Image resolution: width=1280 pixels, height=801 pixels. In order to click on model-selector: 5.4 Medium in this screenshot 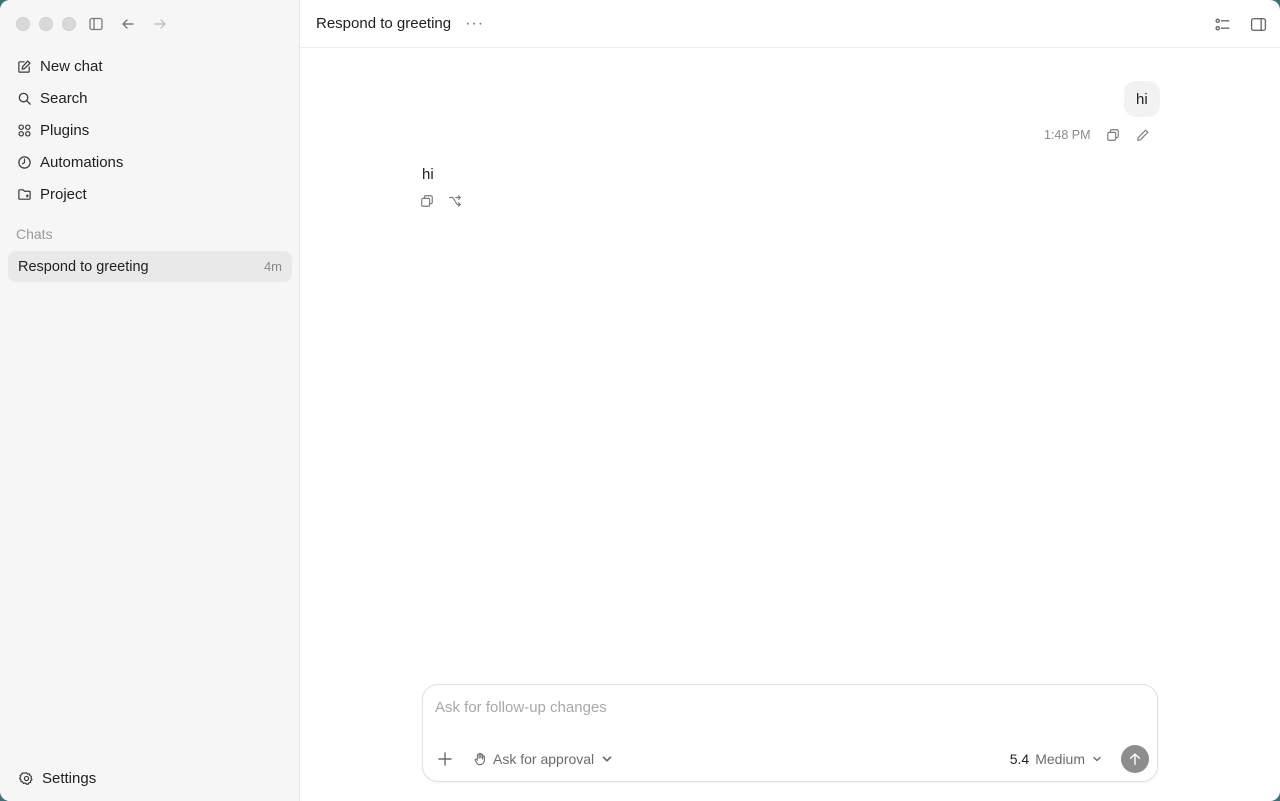, I will do `click(1056, 759)`.